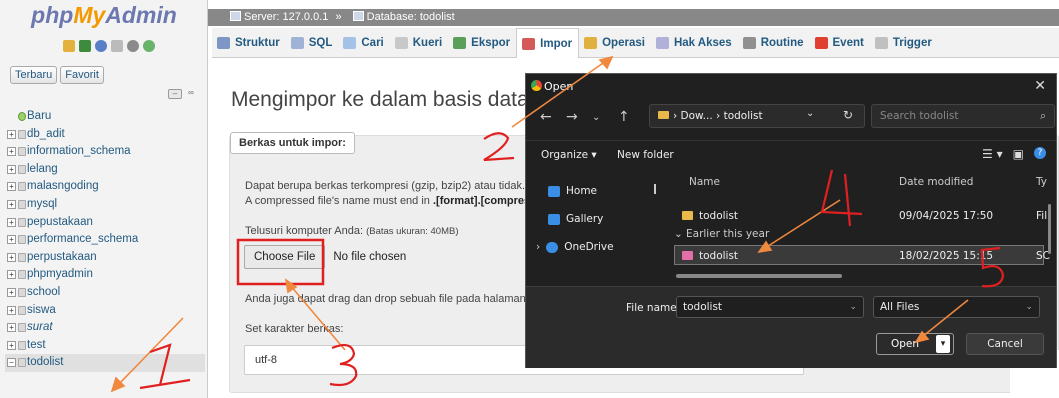  What do you see at coordinates (286, 17) in the screenshot?
I see `breadcrumb-server: Server: 127.0.0.1` at bounding box center [286, 17].